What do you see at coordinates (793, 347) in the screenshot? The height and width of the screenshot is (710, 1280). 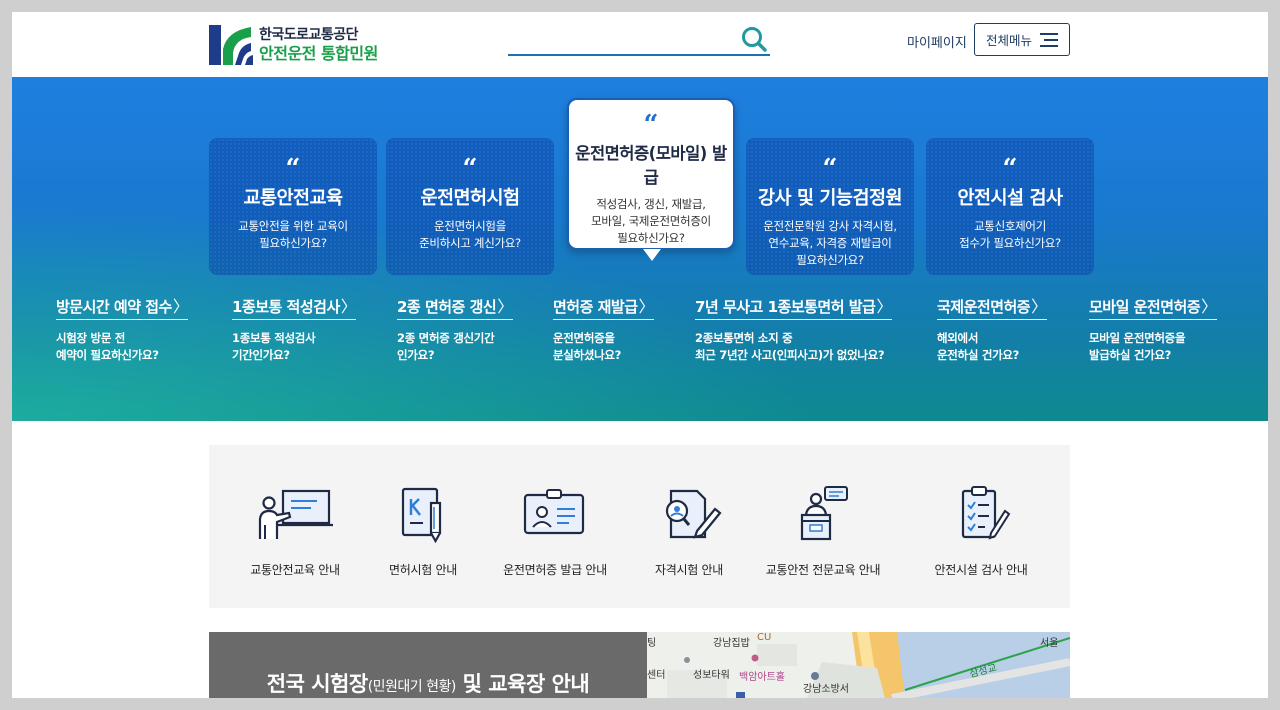 I see `link-desc: 2종보통면허 소지 중 최근 7년간 사고(인피사고)가 없었나요?` at bounding box center [793, 347].